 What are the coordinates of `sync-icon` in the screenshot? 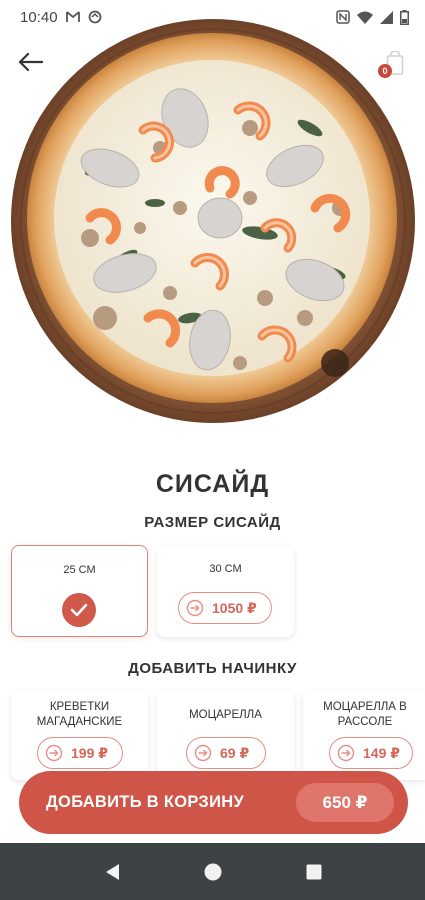 It's located at (95, 17).